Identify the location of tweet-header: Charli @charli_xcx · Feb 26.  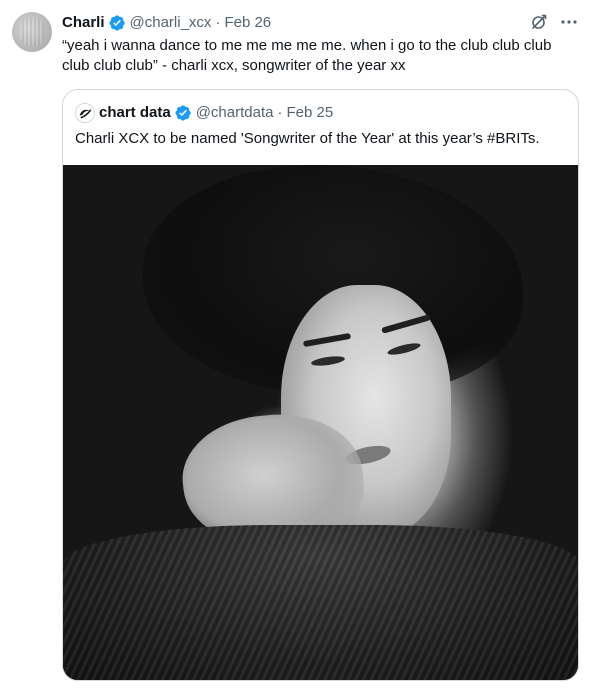
(166, 23).